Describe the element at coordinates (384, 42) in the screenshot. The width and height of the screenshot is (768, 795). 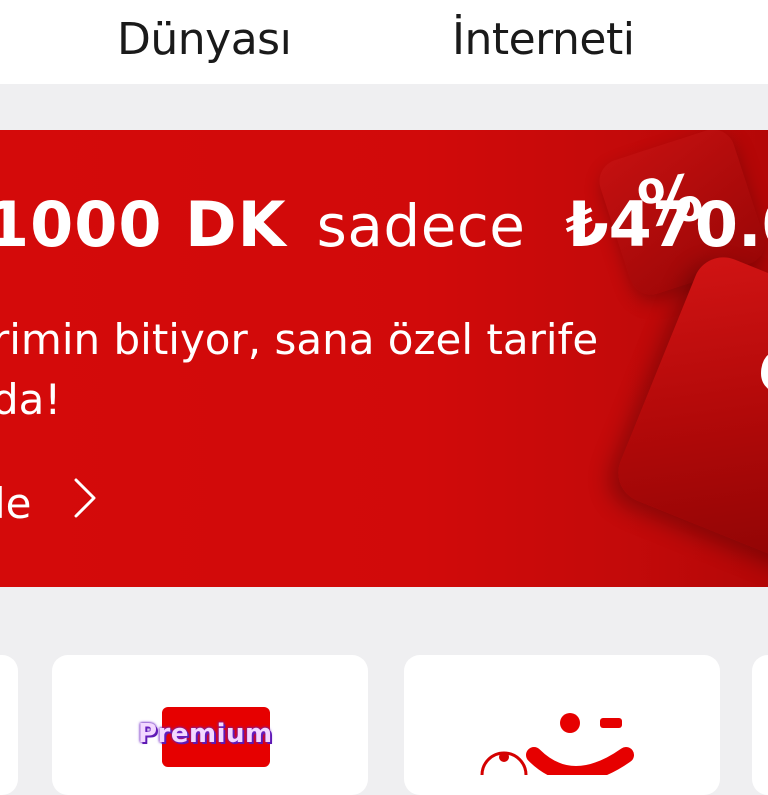
I see `top-tab-bar: Dünyası İnterneti` at that location.